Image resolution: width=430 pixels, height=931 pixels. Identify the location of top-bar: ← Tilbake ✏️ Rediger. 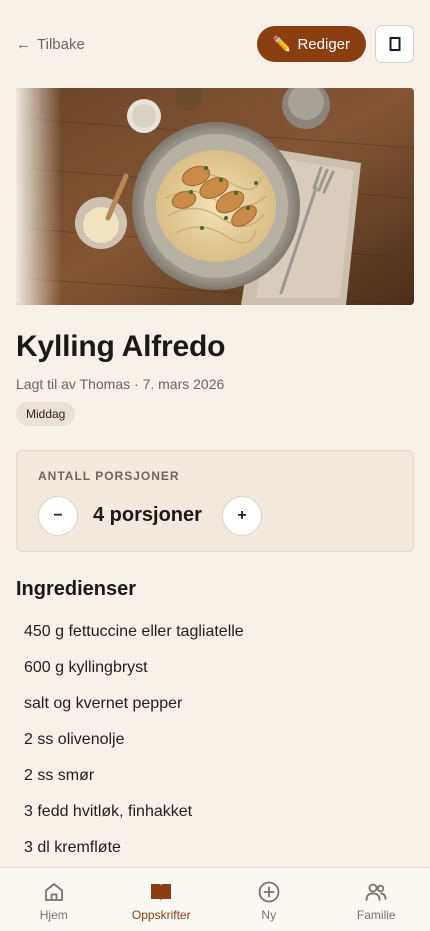
(215, 44).